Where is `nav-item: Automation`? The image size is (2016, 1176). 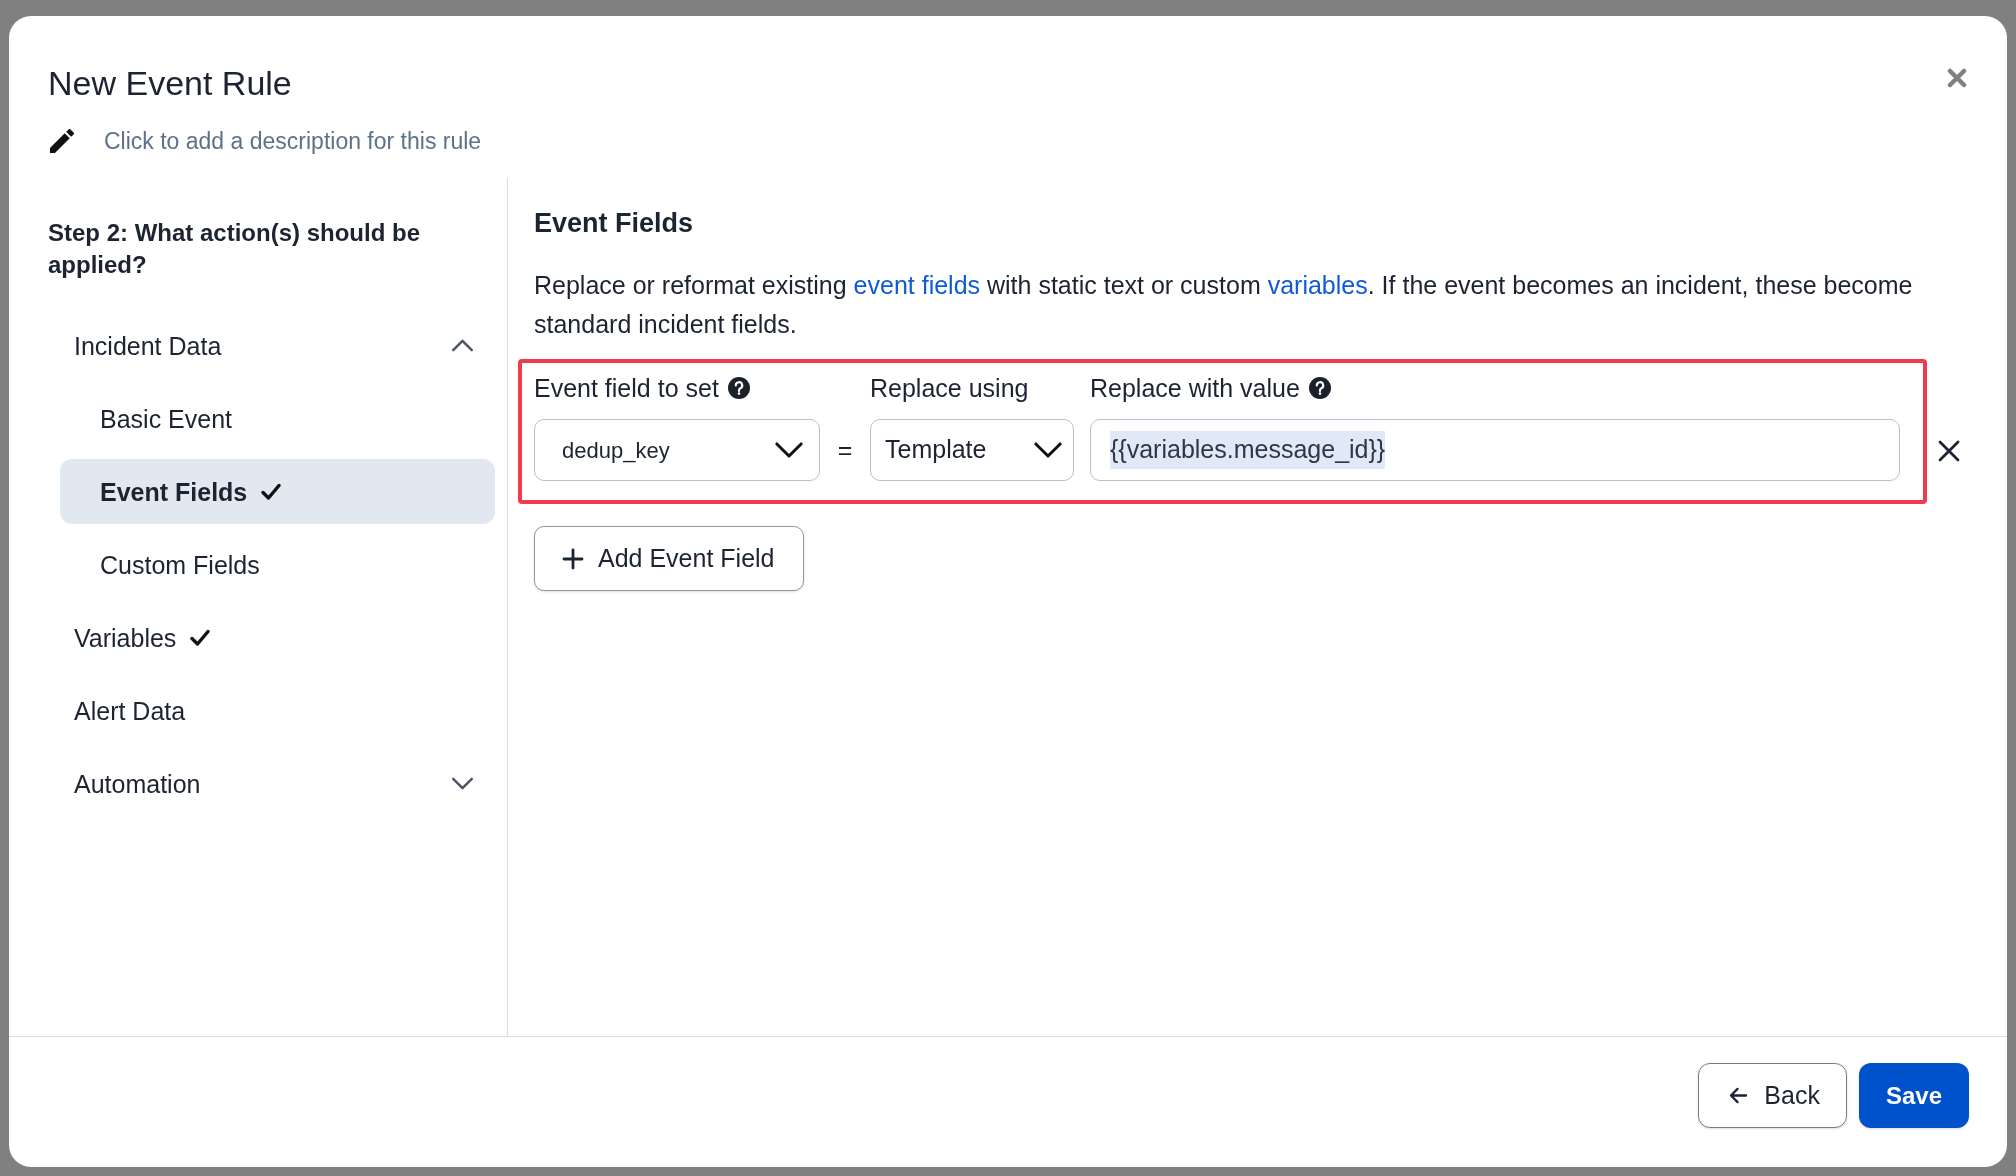
nav-item: Automation is located at coordinates (277, 783).